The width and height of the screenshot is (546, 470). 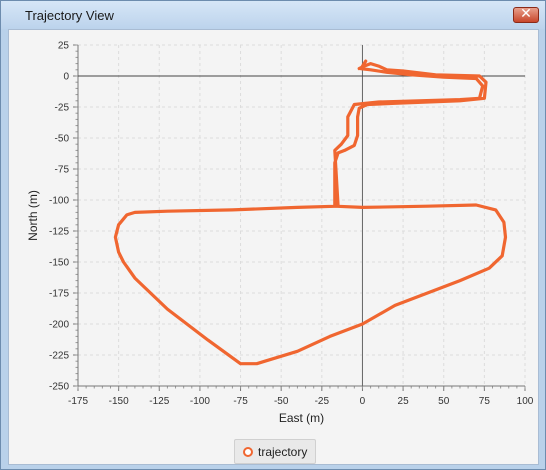 I want to click on x-tick-label: 100, so click(x=525, y=401).